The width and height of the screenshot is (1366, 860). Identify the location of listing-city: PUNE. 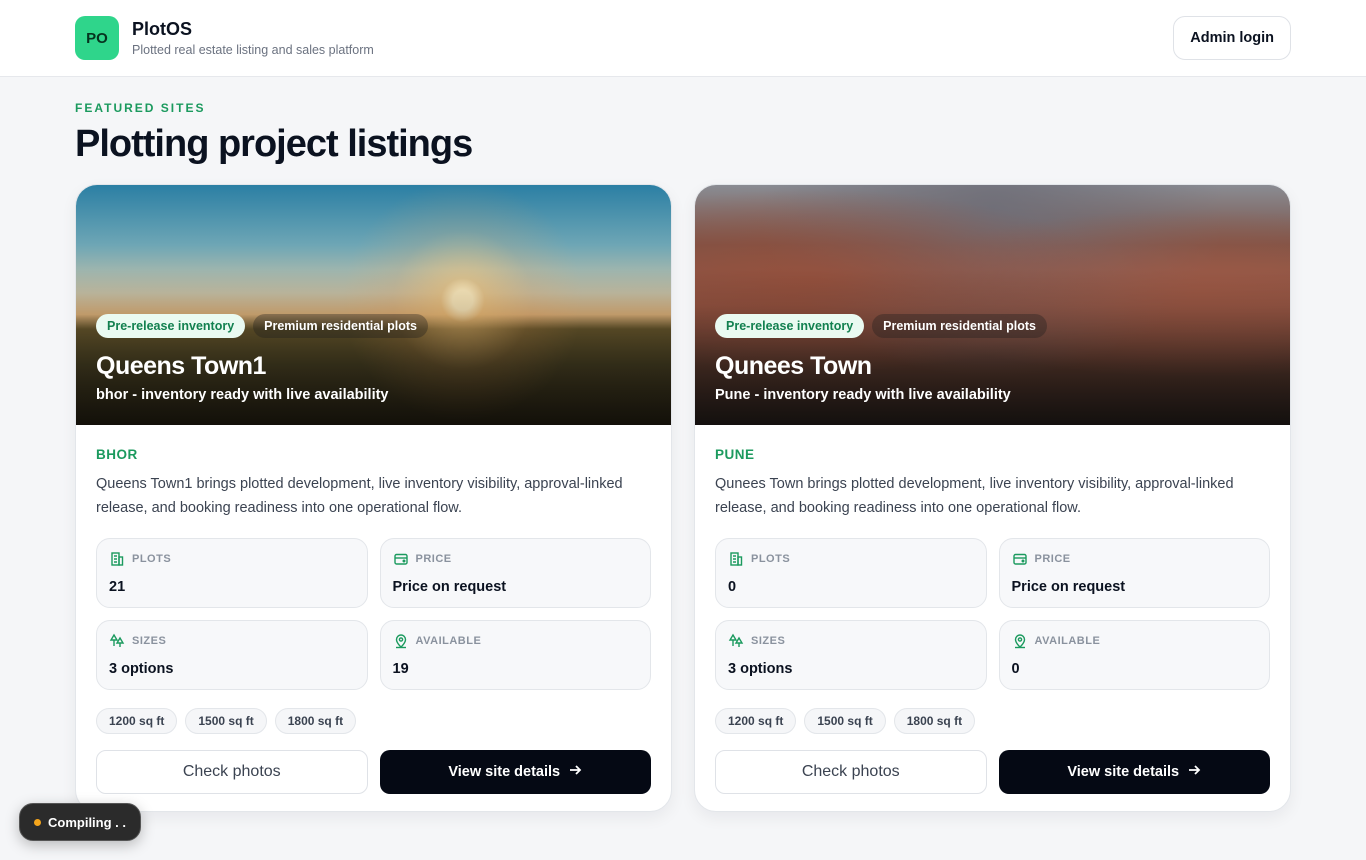
(735, 454).